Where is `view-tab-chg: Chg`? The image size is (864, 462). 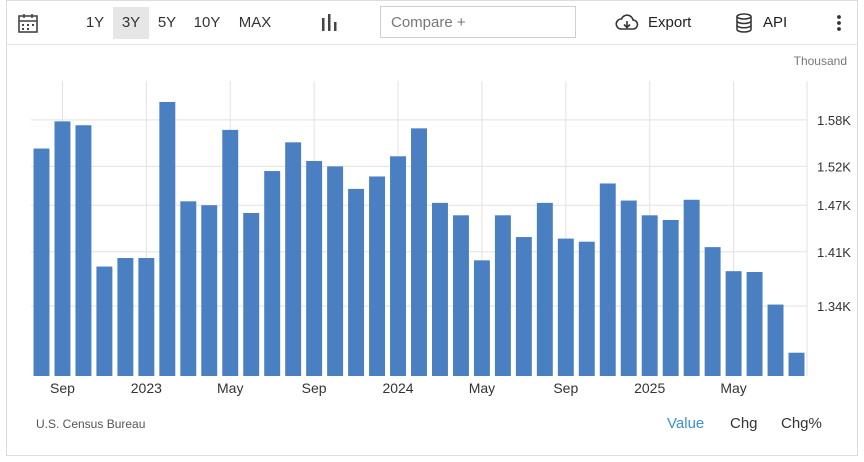
view-tab-chg: Chg is located at coordinates (744, 423).